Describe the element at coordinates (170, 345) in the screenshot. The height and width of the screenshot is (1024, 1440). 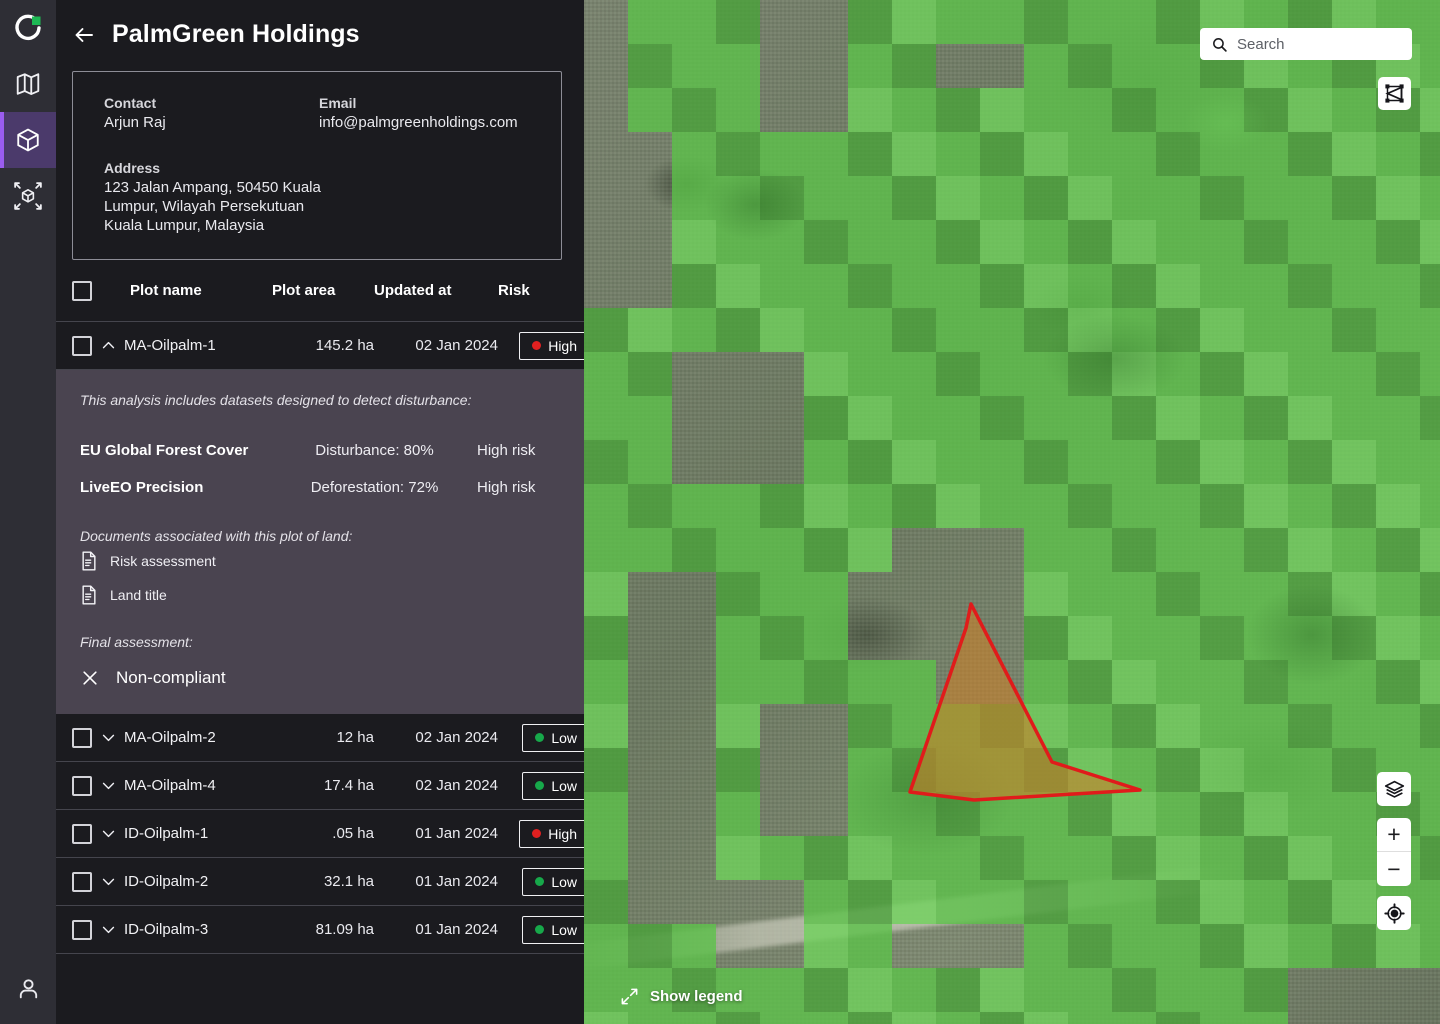
I see `row-plot-name: MA-Oilpalm-1` at that location.